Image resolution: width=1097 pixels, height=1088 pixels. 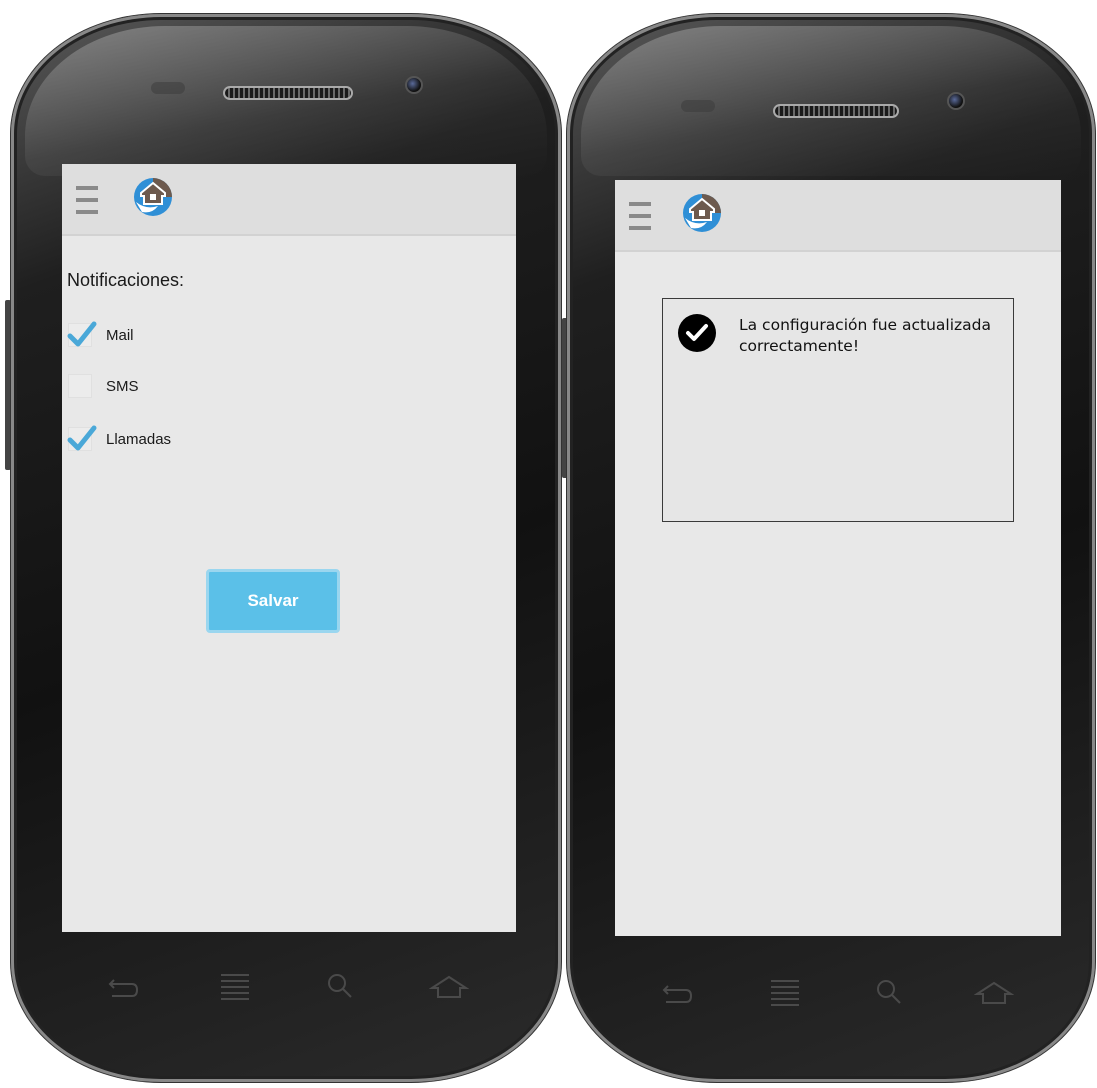 I want to click on check-circle-icon, so click(x=697, y=335).